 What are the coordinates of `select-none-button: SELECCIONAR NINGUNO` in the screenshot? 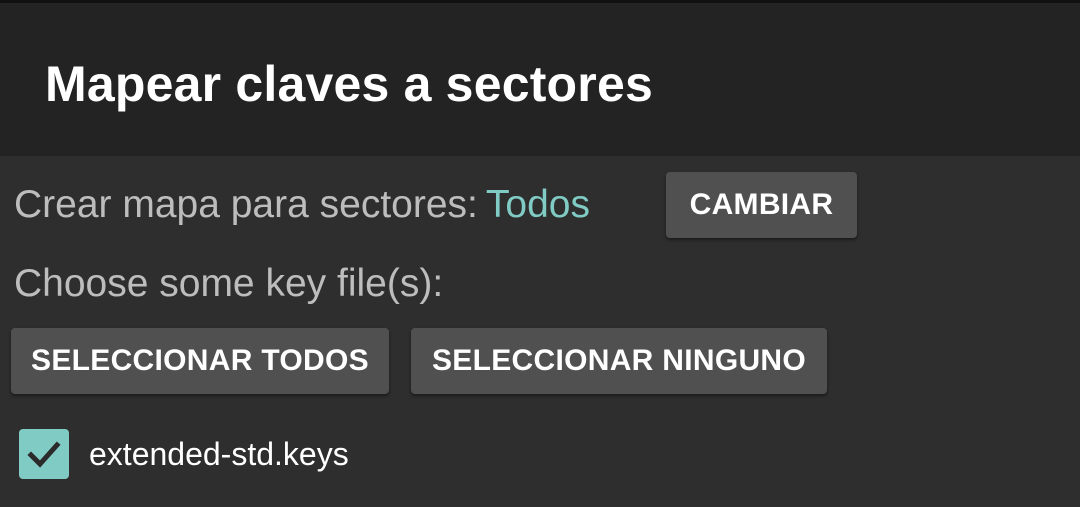 It's located at (619, 361).